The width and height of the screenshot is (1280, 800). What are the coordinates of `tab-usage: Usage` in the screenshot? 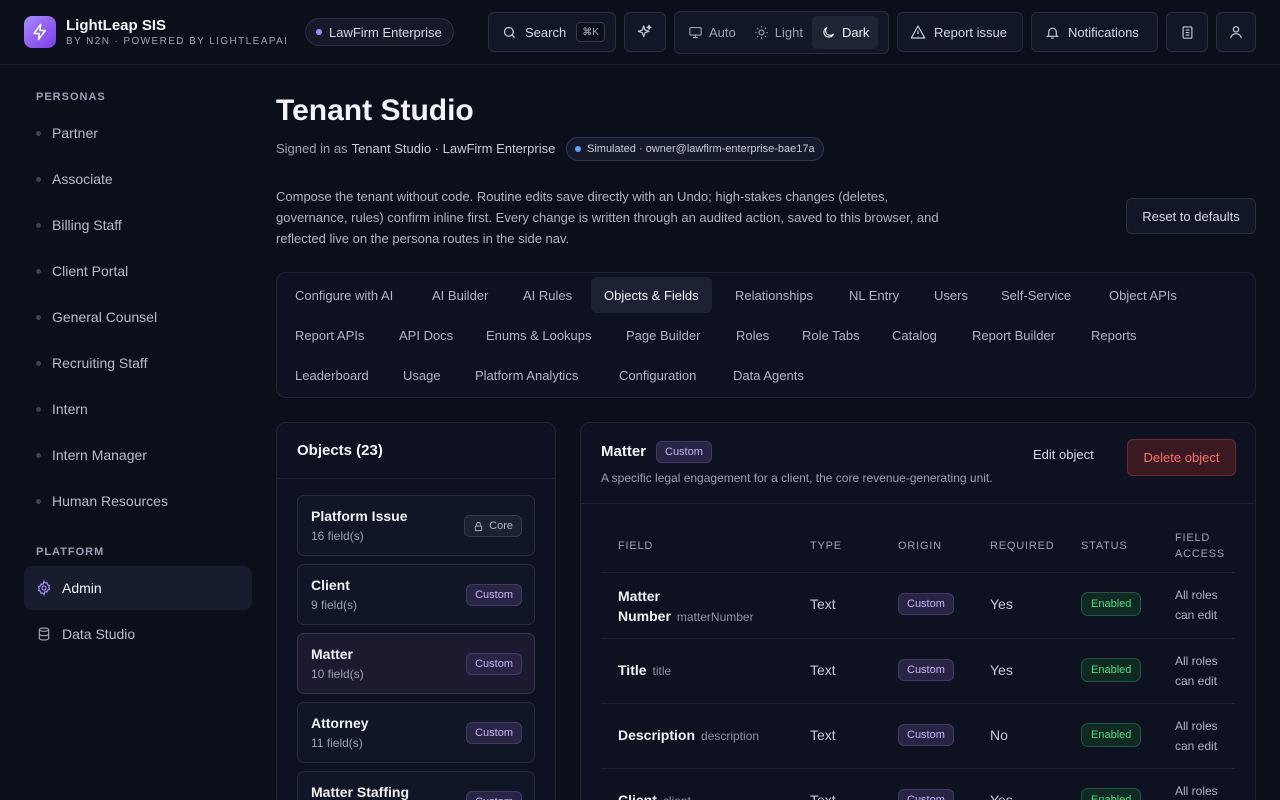 It's located at (422, 375).